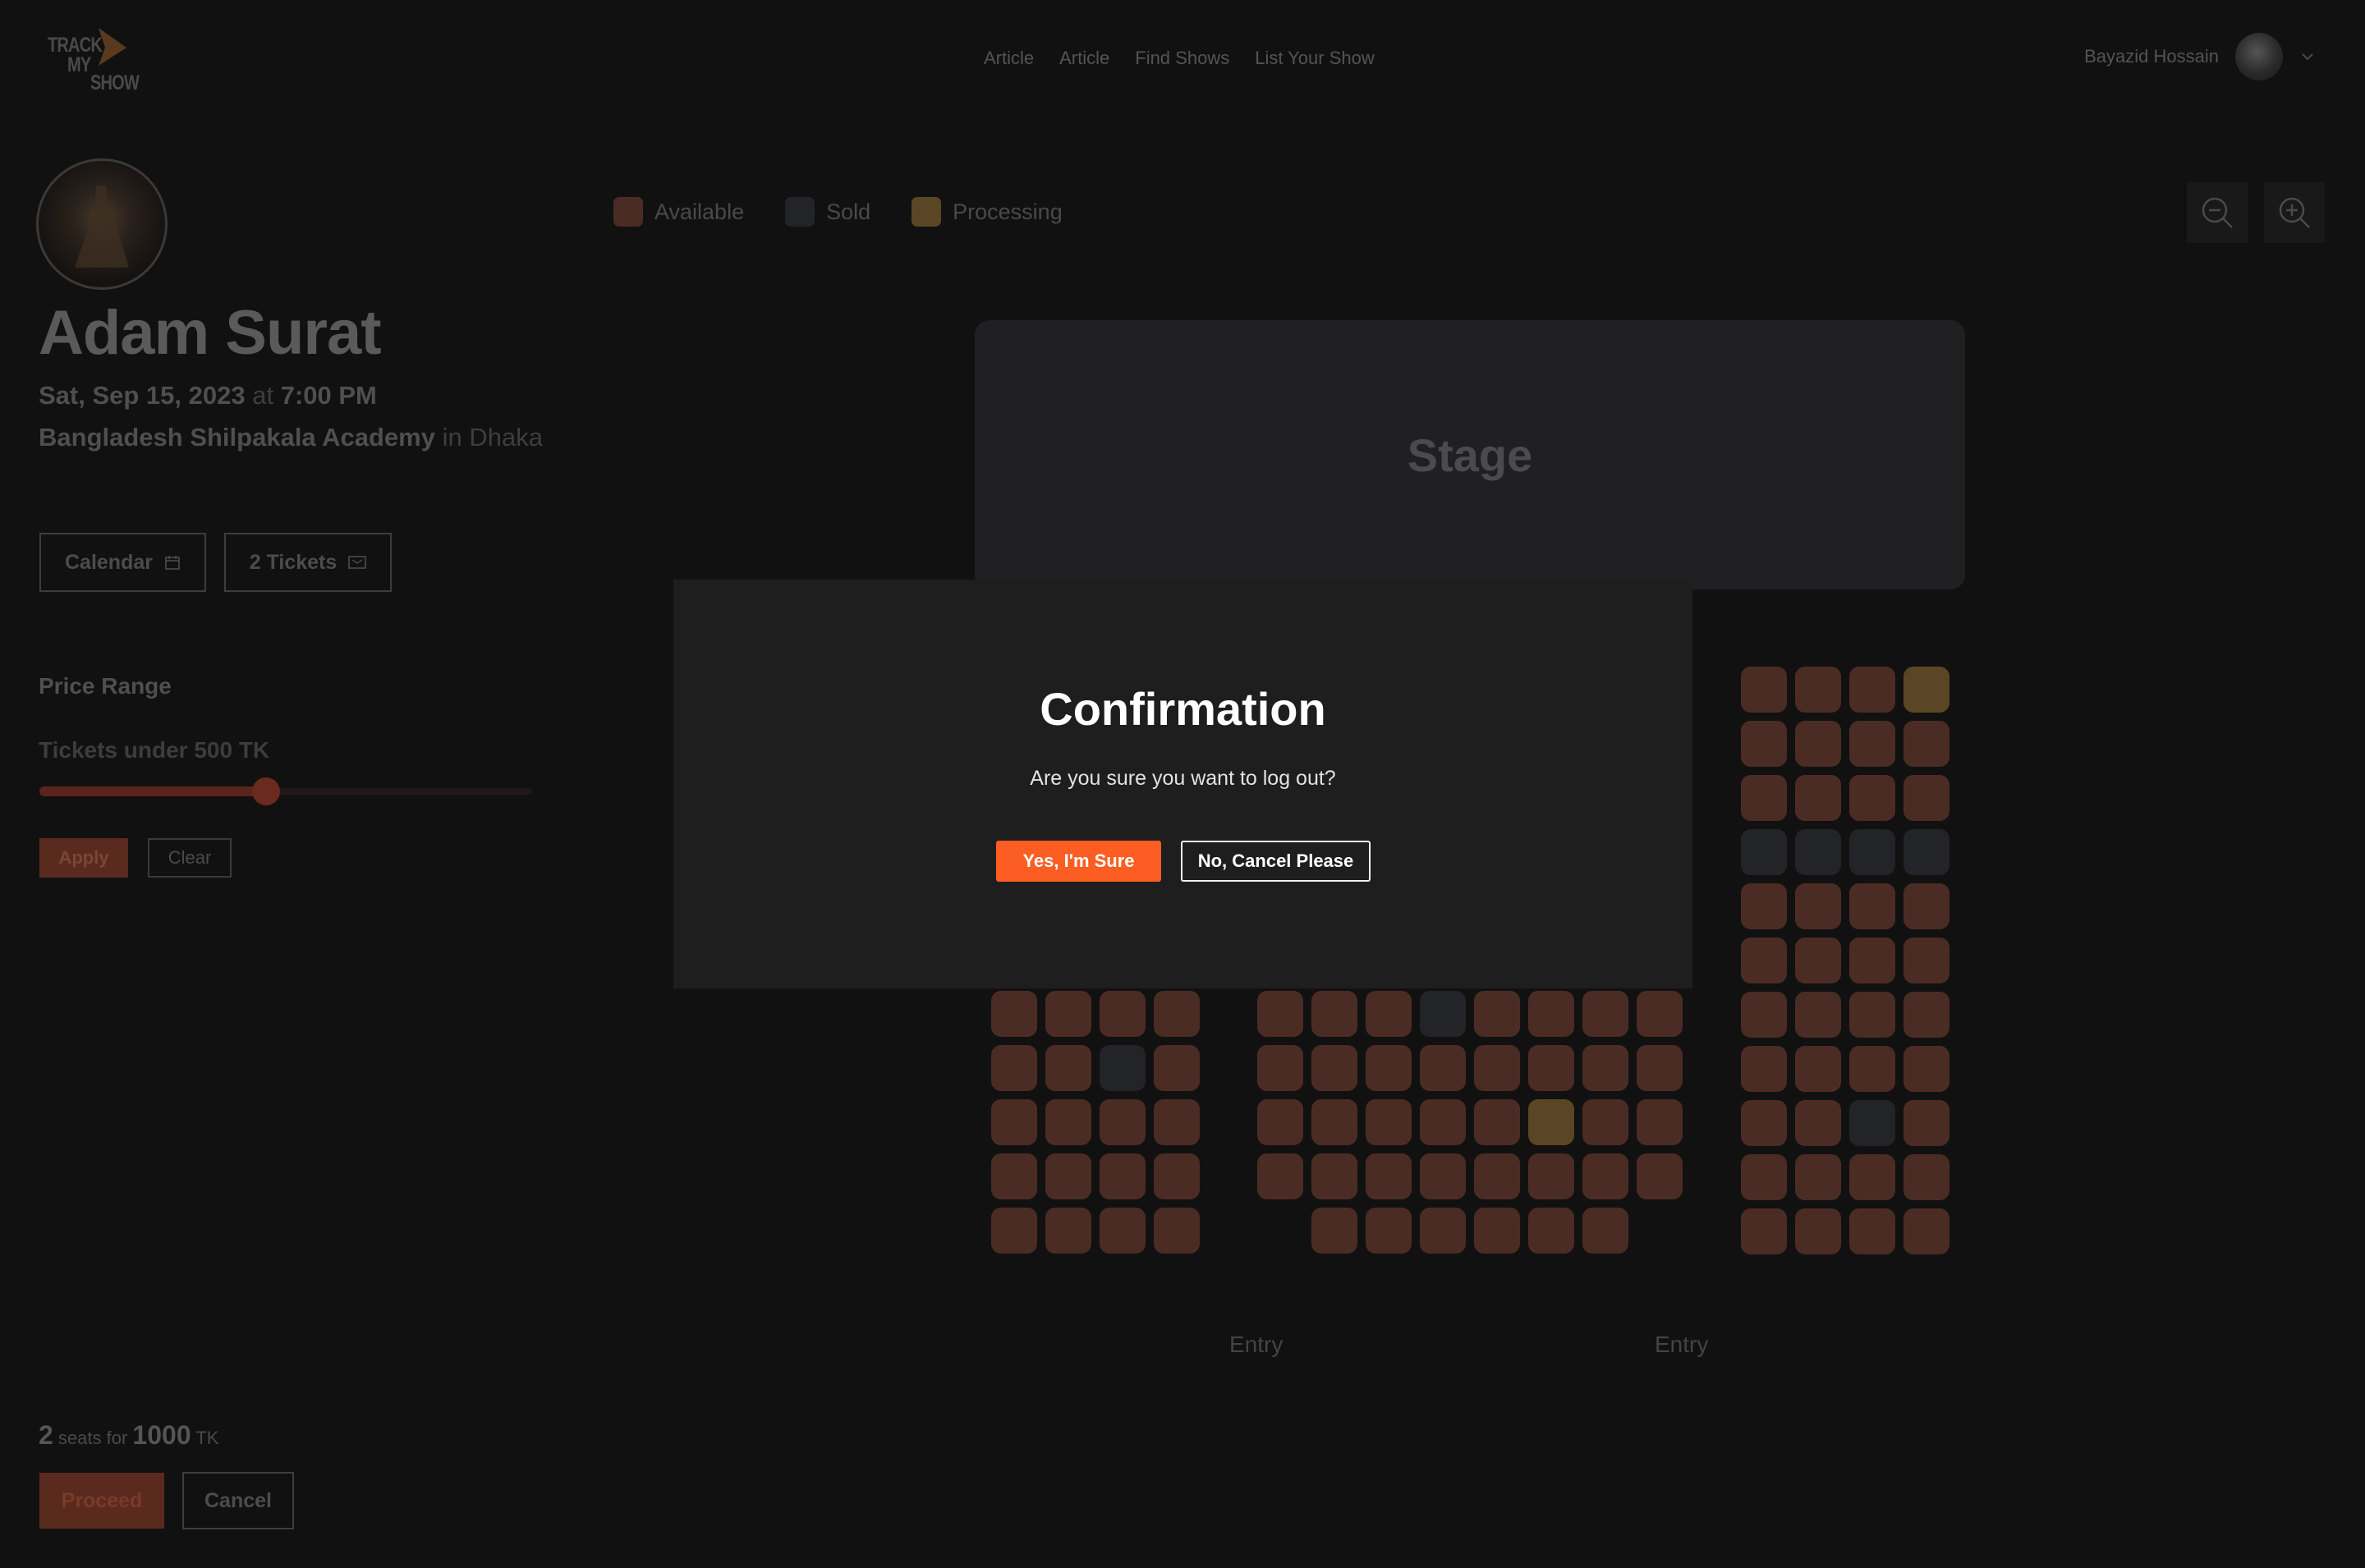 The height and width of the screenshot is (1568, 2365). Describe the element at coordinates (1872, 744) in the screenshot. I see `seat-right-r2c3` at that location.